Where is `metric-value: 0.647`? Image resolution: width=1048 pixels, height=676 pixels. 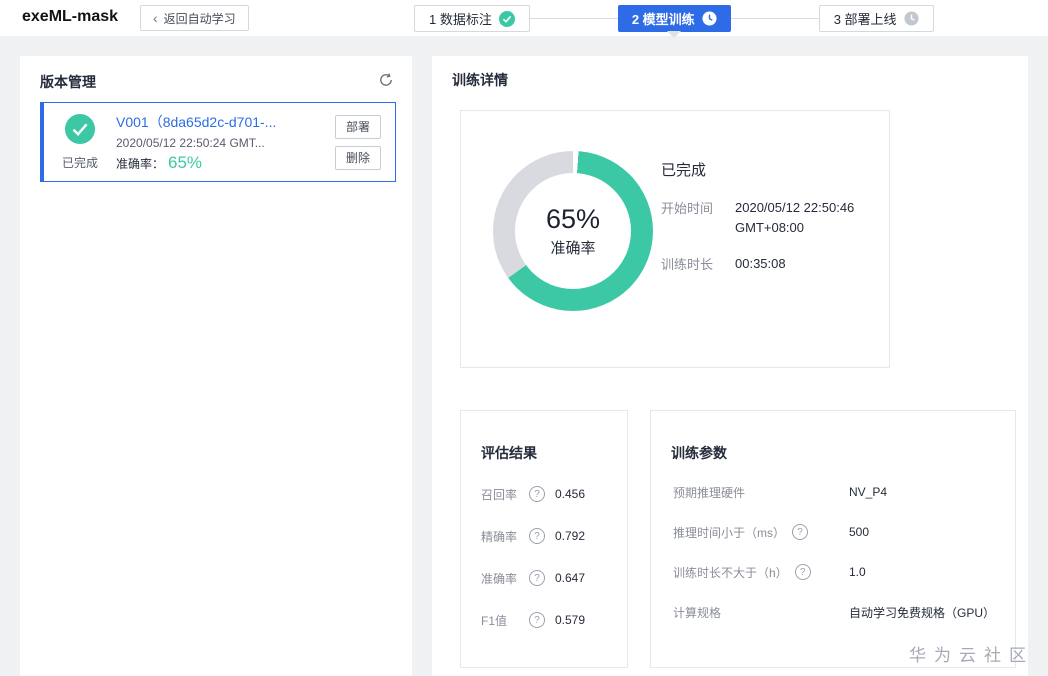
metric-value: 0.647 is located at coordinates (570, 578).